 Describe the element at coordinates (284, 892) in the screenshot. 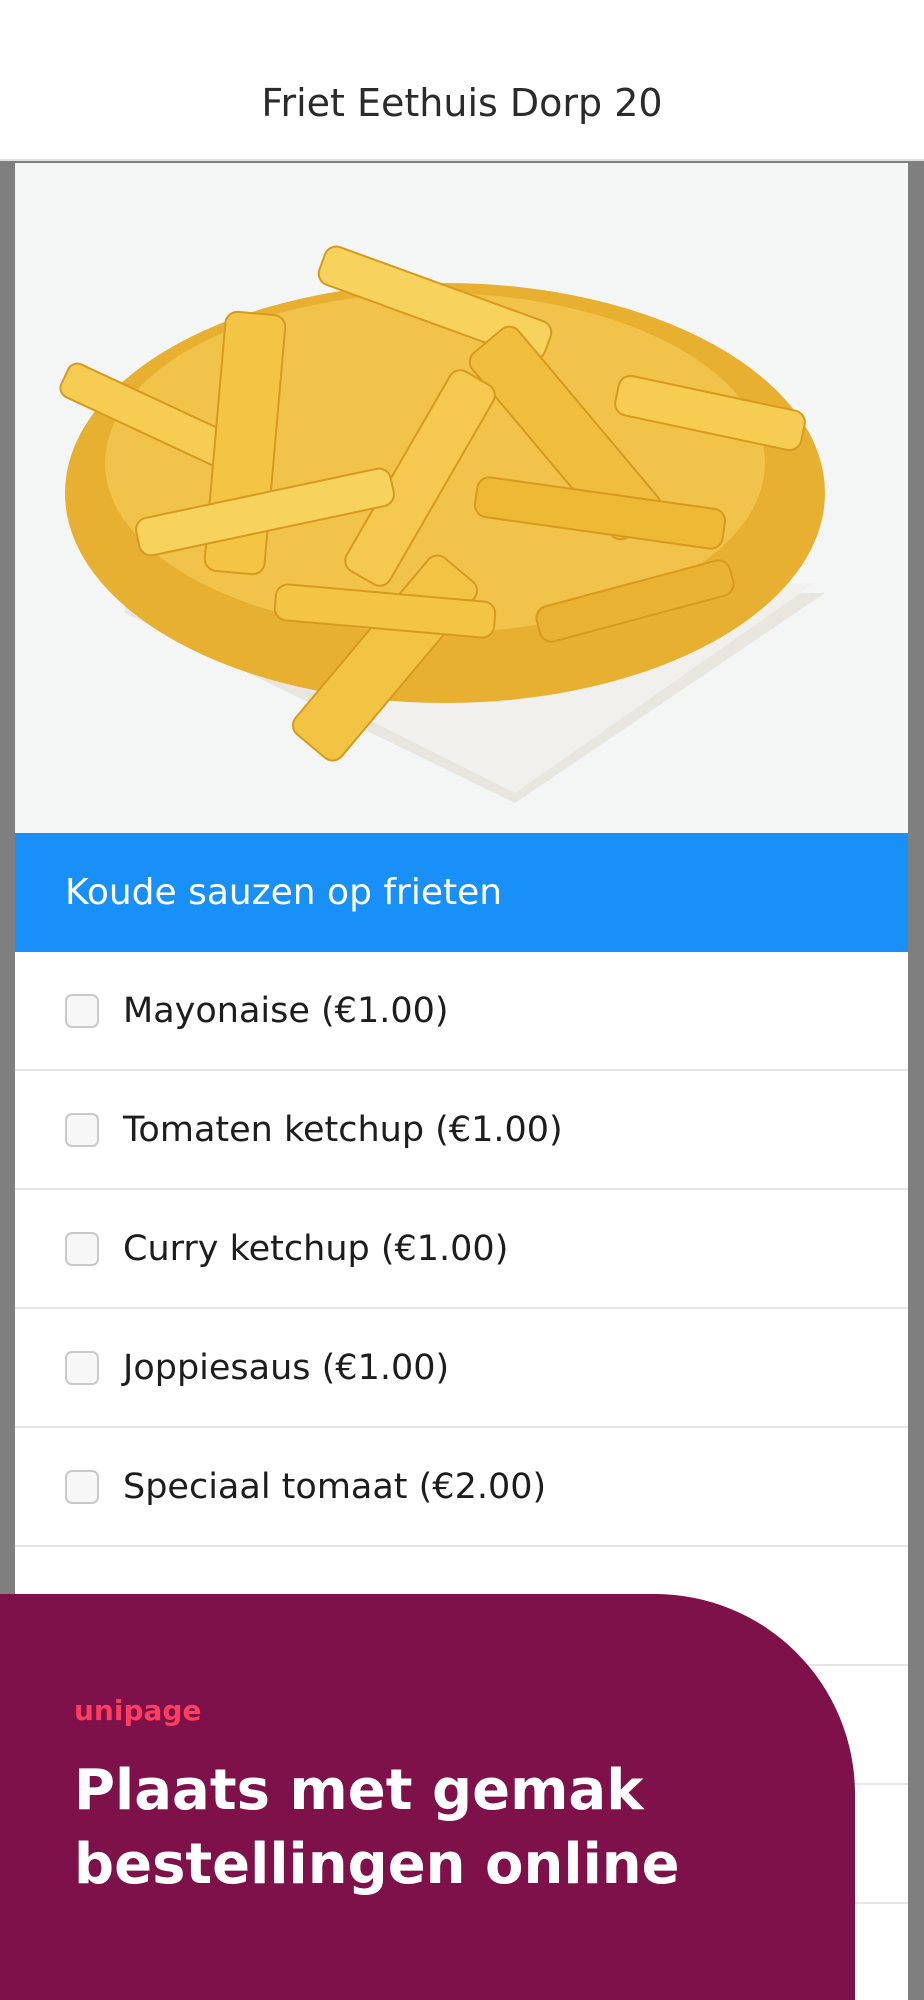

I see `section-title: Koude sauzen op frieten` at that location.